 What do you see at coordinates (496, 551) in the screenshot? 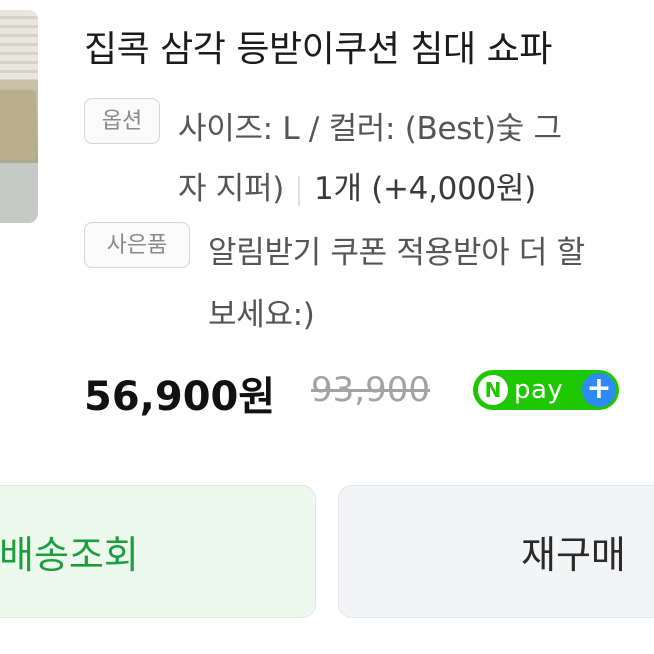
I see `rebuy-button: 재구매` at bounding box center [496, 551].